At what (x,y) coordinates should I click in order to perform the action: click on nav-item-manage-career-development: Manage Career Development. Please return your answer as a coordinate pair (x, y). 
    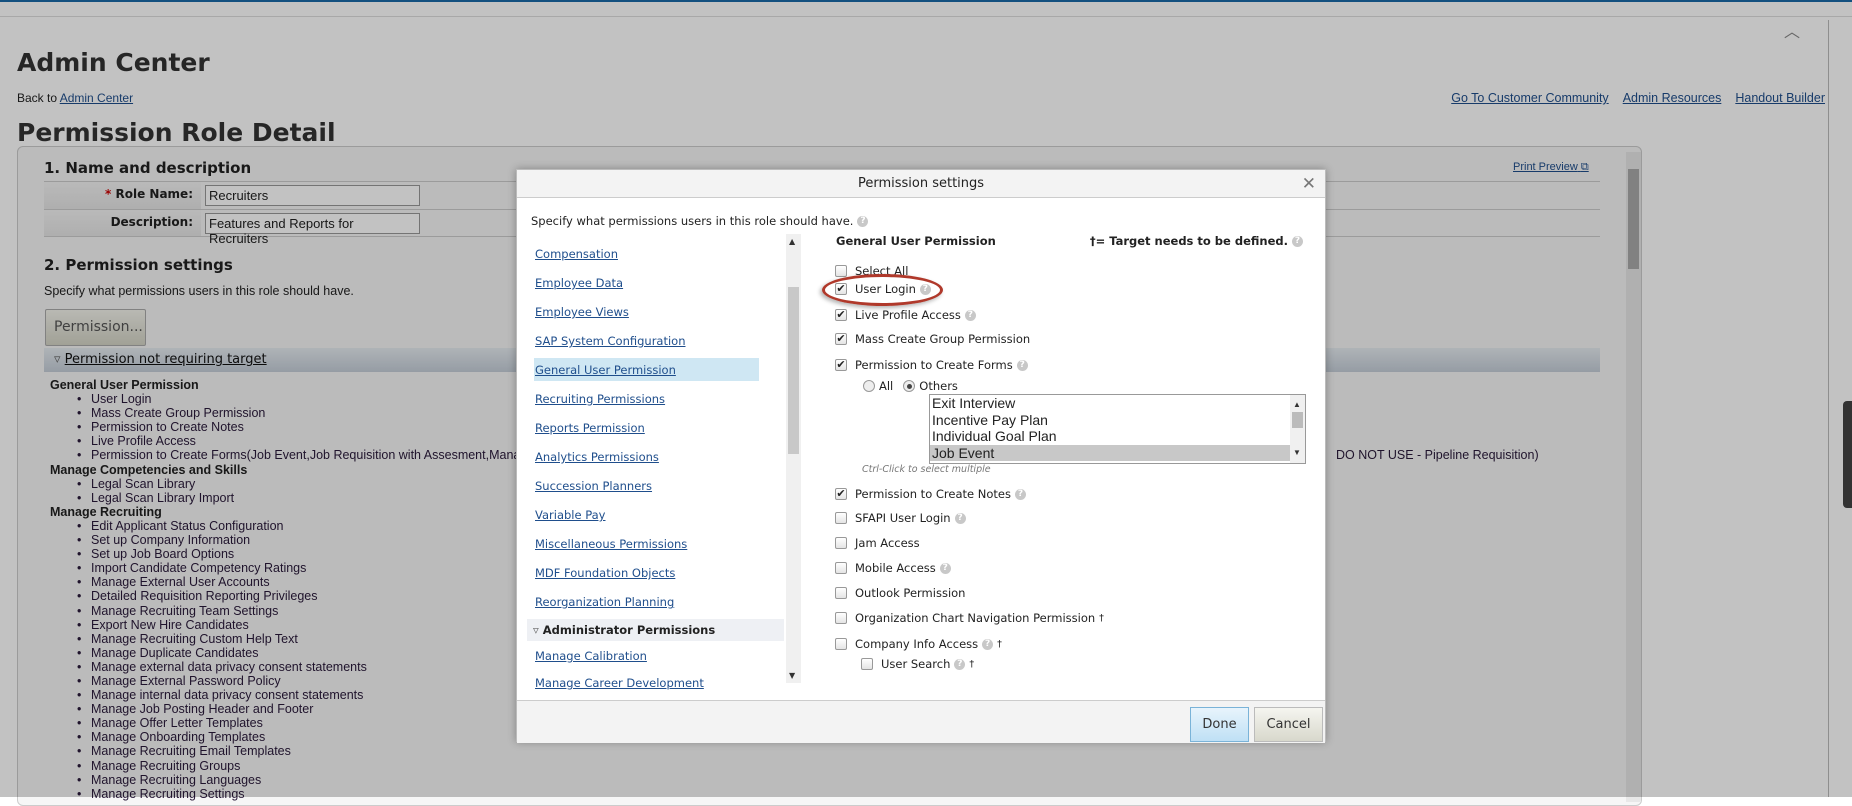
    Looking at the image, I should click on (619, 683).